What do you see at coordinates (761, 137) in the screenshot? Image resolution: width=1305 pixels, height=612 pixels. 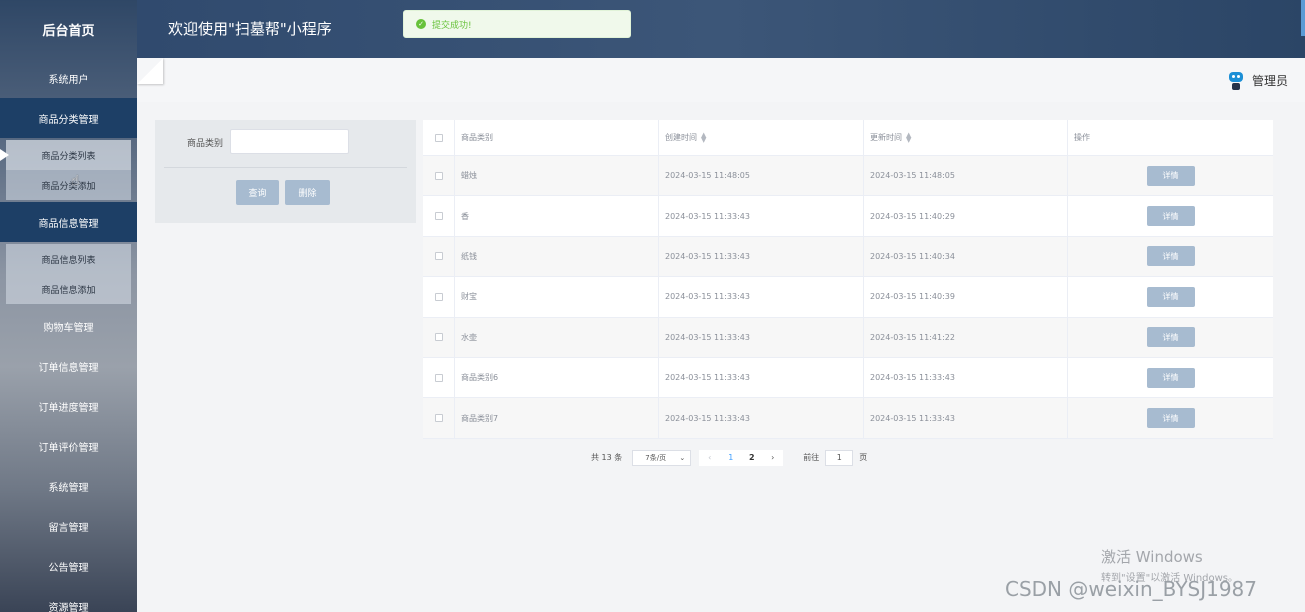 I see `column-header-created: 创建时间 ▲ ▼` at bounding box center [761, 137].